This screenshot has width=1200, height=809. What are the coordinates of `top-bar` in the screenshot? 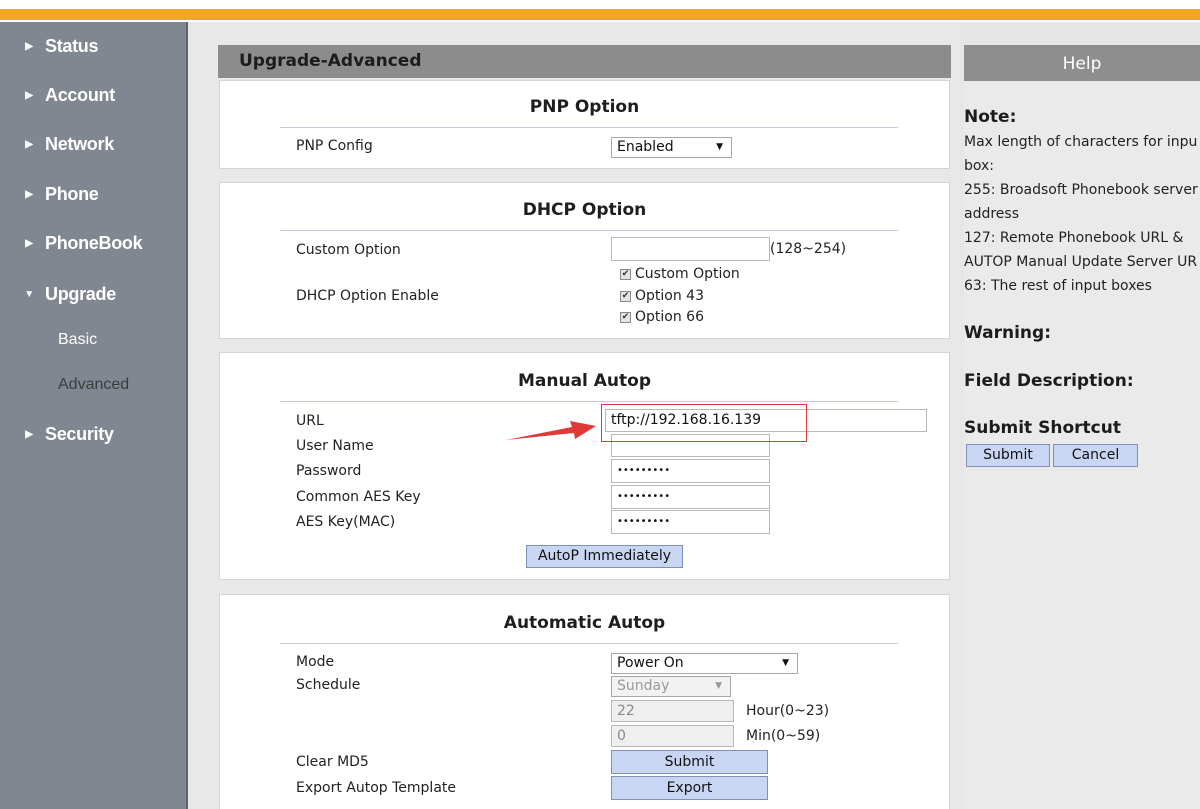 It's located at (600, 11).